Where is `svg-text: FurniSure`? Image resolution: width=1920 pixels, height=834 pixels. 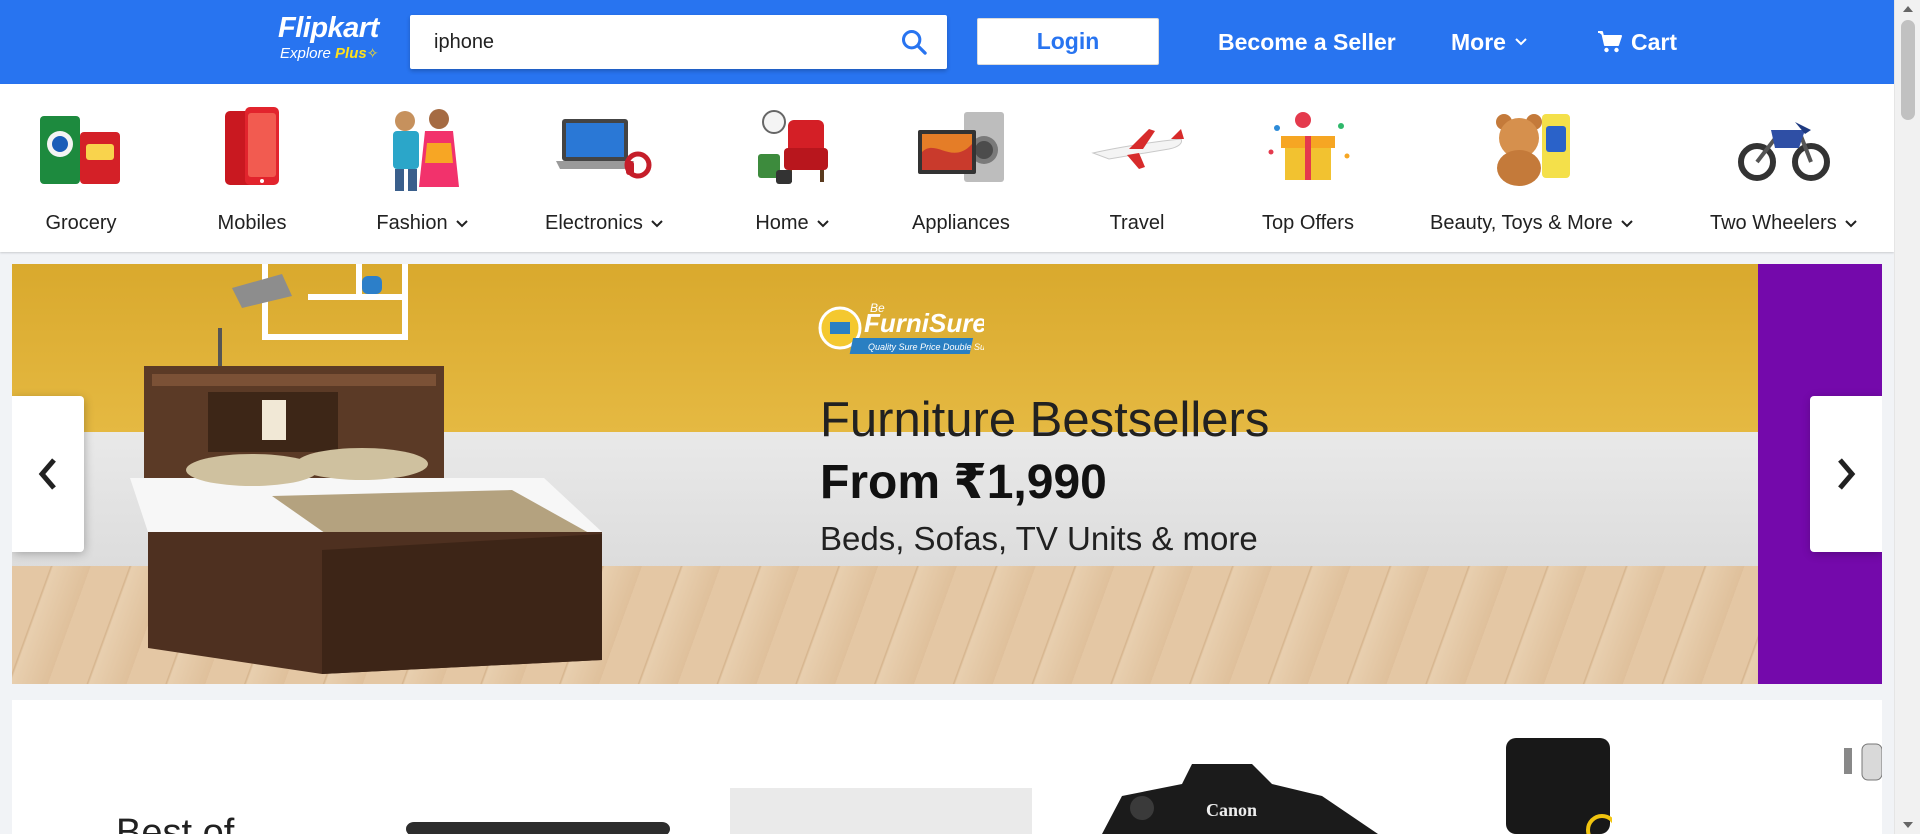 svg-text: FurniSure is located at coordinates (924, 323).